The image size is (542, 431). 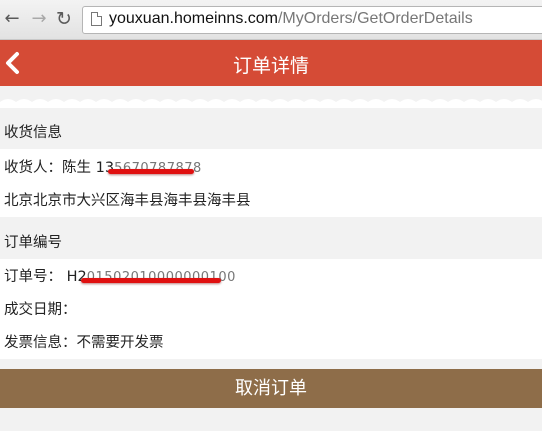 I want to click on invoice-row: 发票信息：不需要开发票, so click(x=84, y=341).